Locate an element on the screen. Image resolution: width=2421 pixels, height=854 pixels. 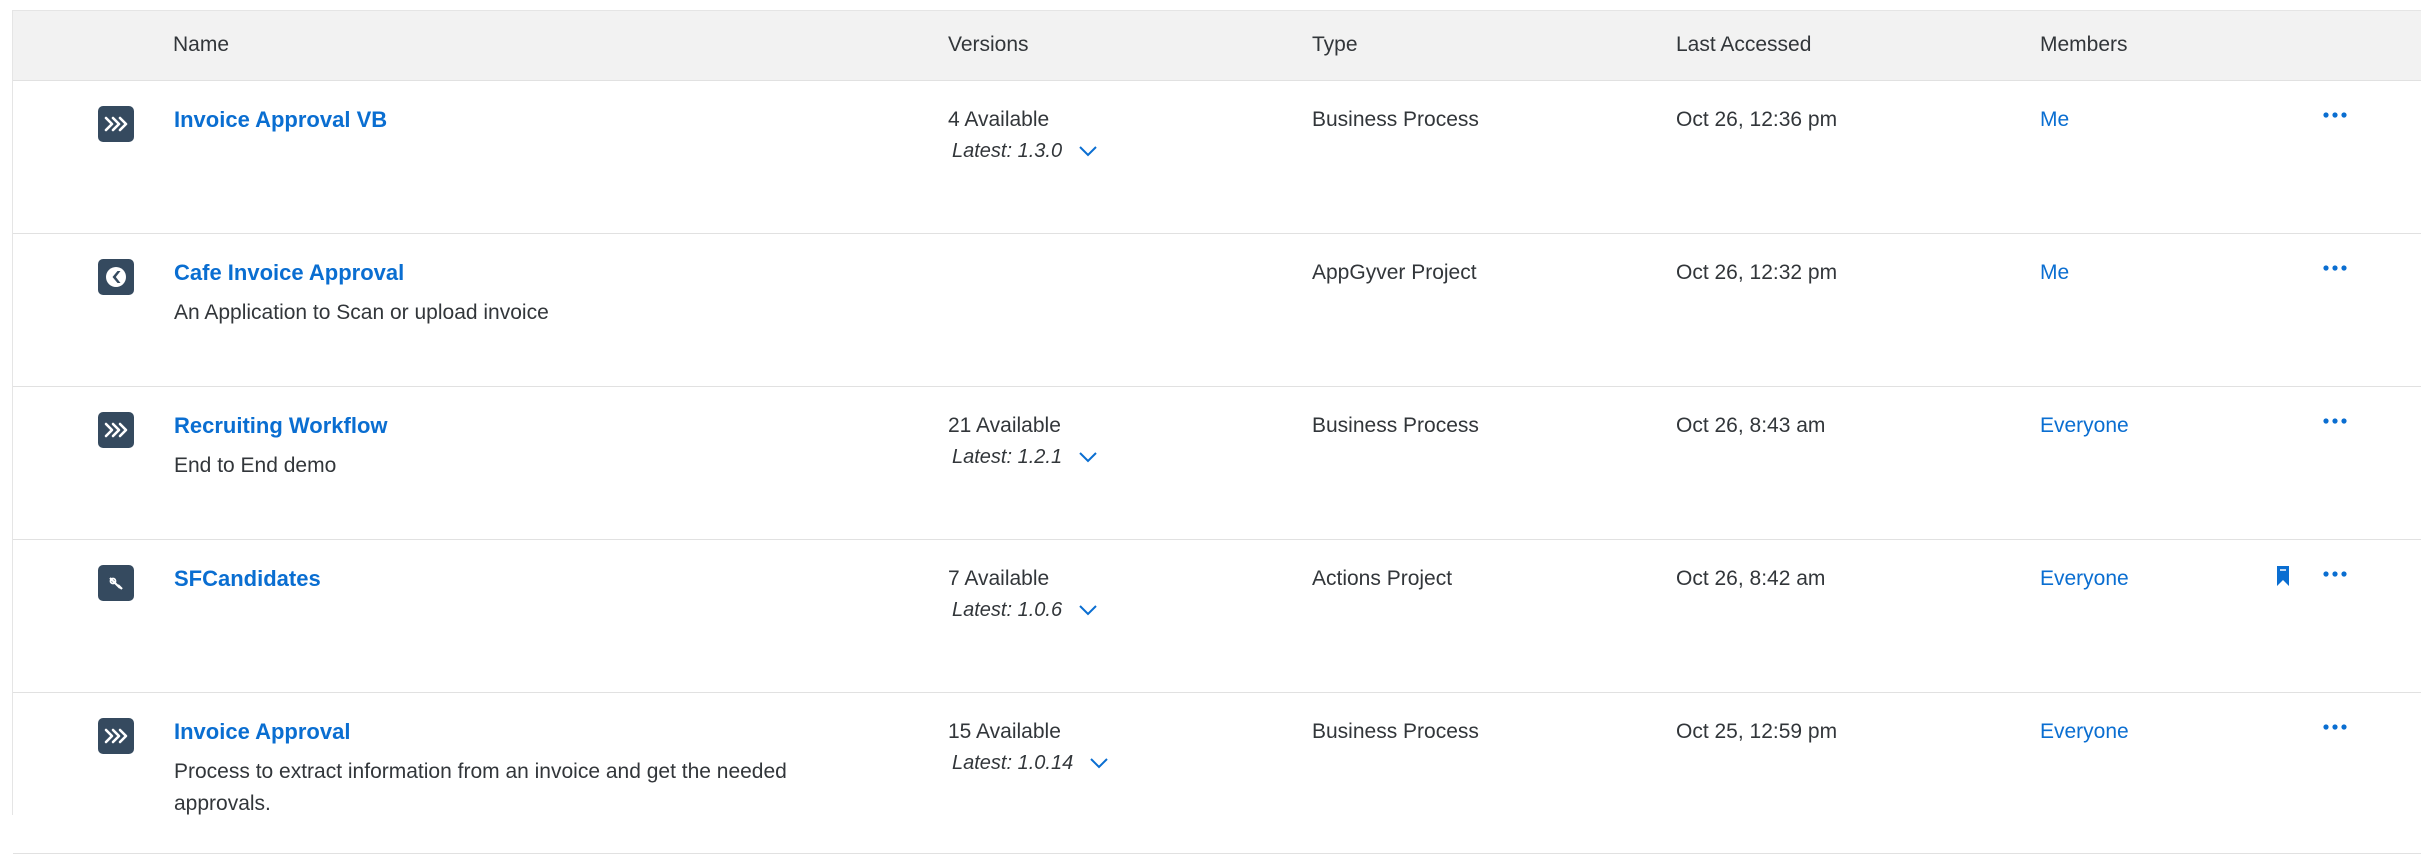
project-name-link: Invoice Approval VB is located at coordinates (280, 120).